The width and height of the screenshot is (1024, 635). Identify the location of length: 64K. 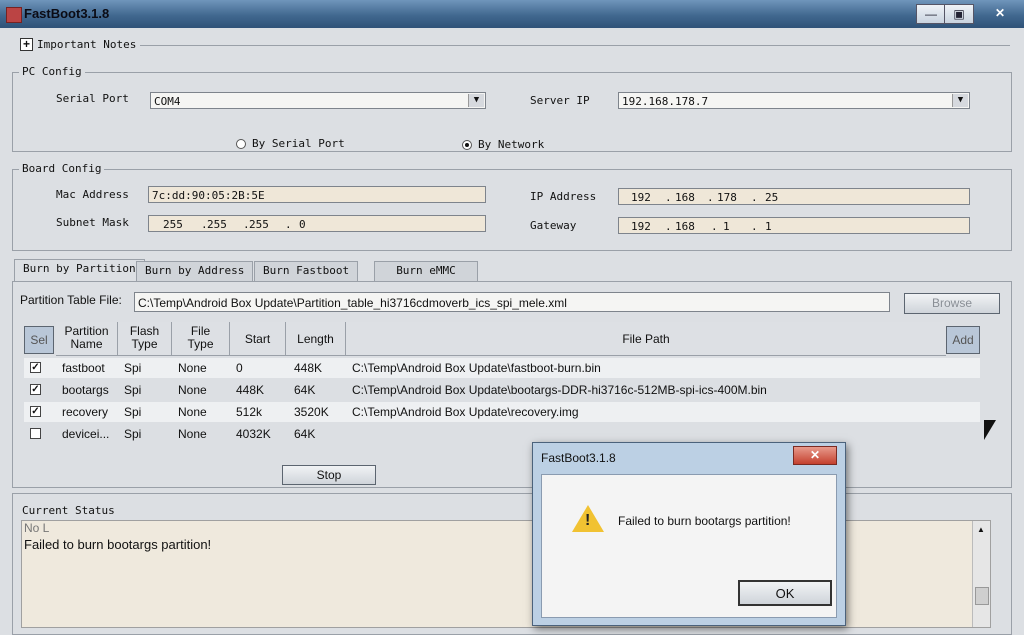
(305, 434).